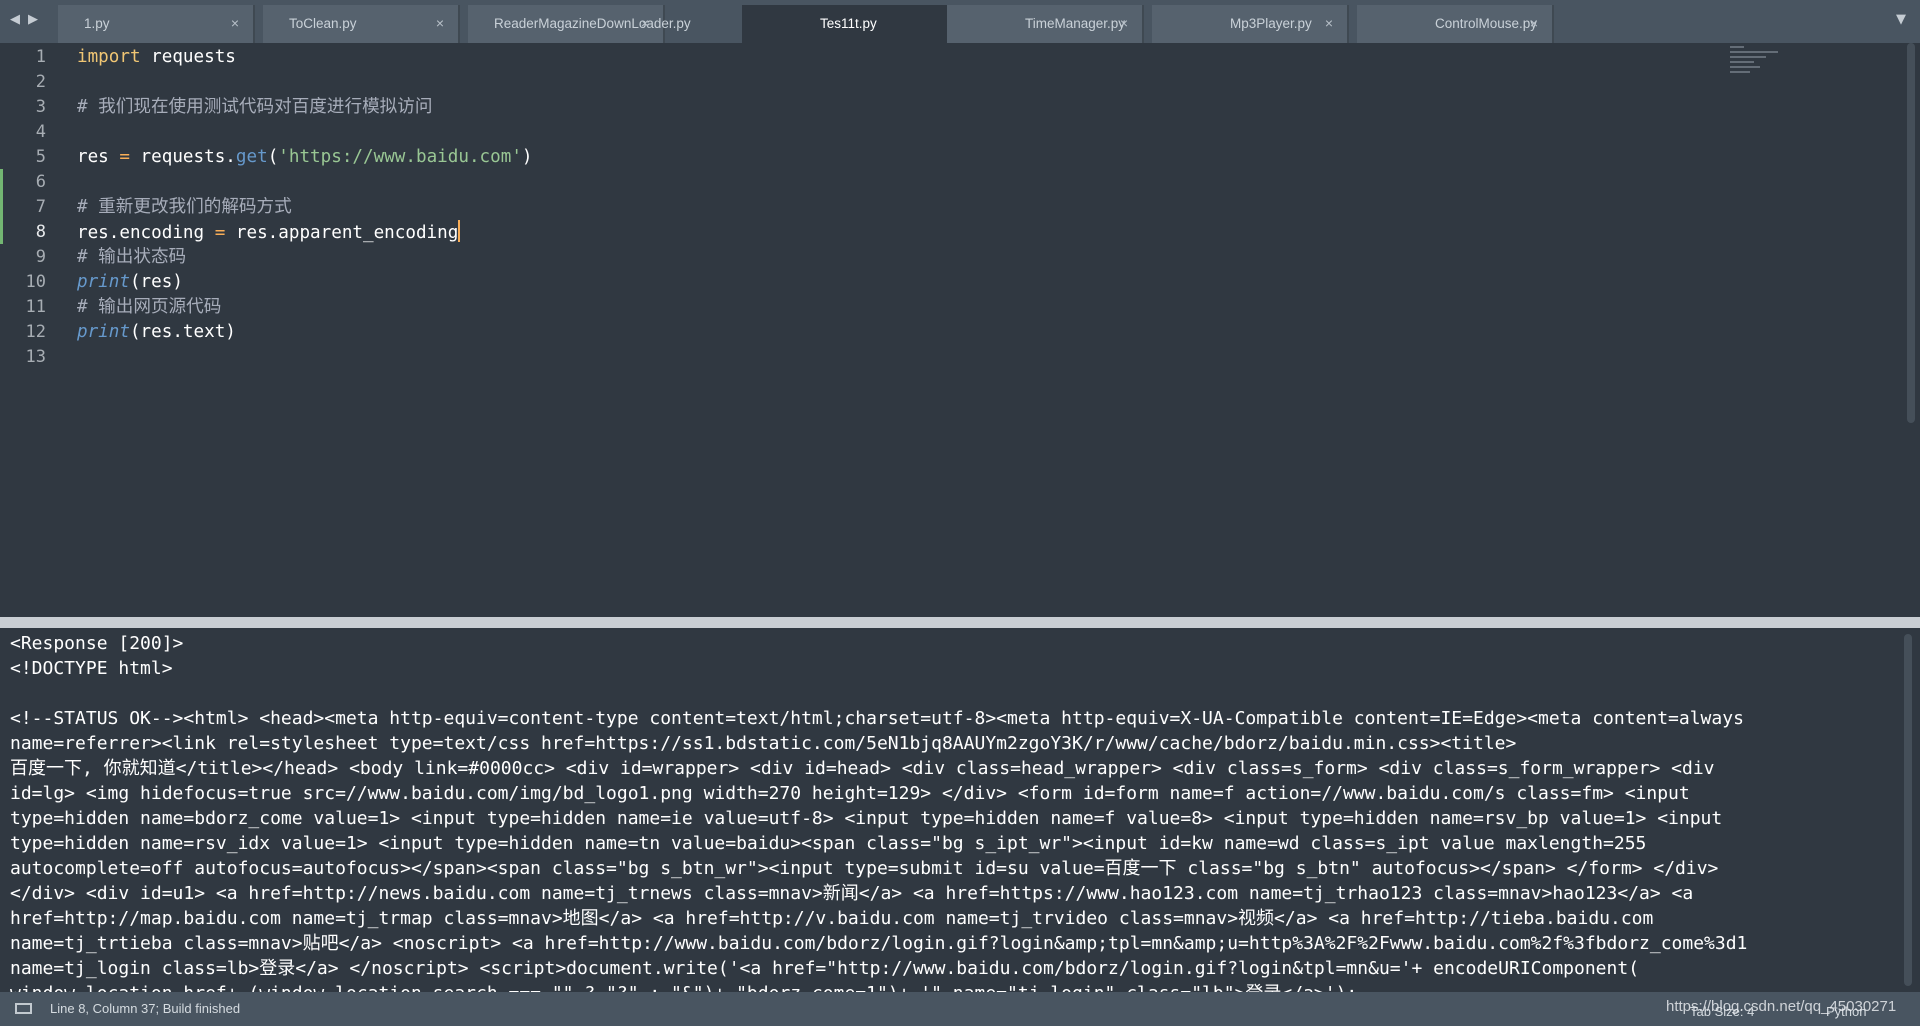 The image size is (1920, 1026). I want to click on line-number: 7, so click(40, 207).